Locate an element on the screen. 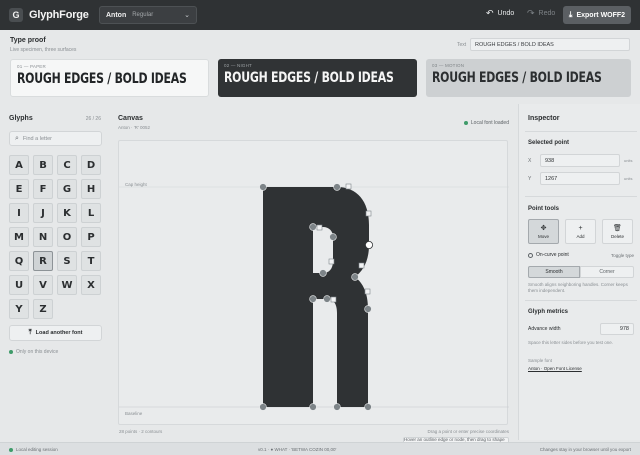  x-field-row: X 938 units is located at coordinates (581, 160).